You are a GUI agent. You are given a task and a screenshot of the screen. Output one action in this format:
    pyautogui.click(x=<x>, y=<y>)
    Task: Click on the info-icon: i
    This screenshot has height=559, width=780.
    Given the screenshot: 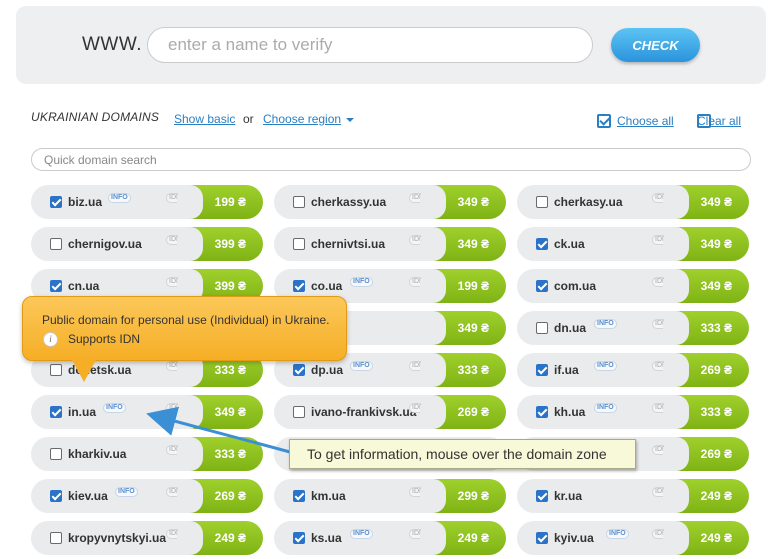 What is the action you would take?
    pyautogui.click(x=50, y=339)
    